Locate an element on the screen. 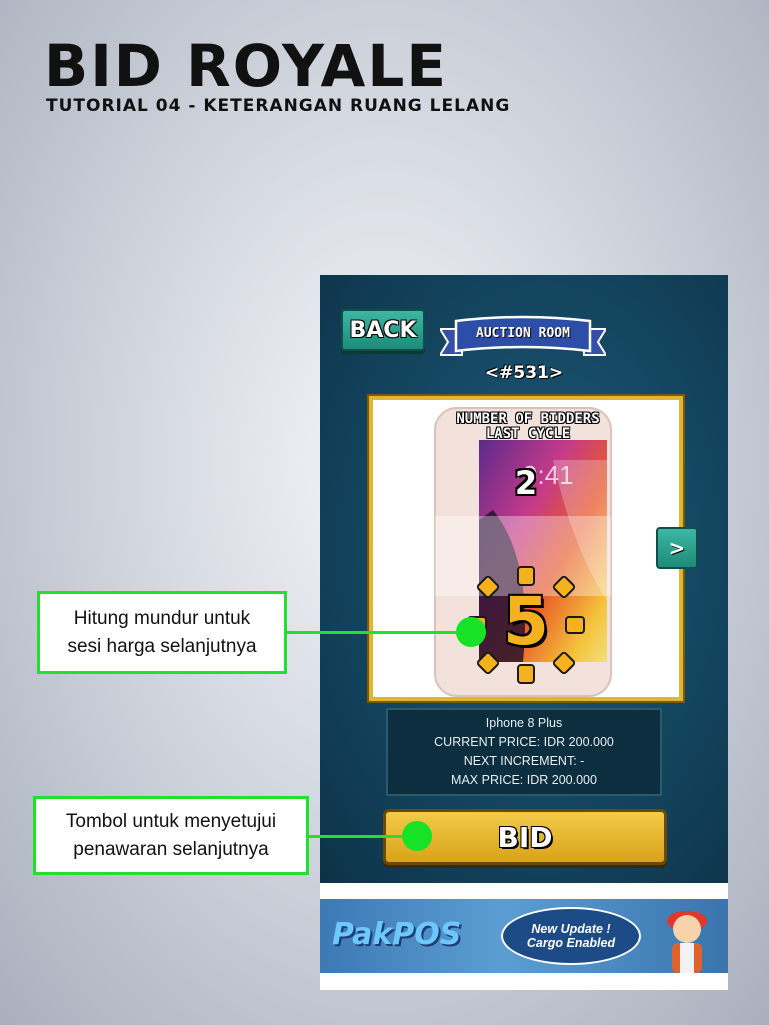 Image resolution: width=769 pixels, height=1025 pixels. ad-bubble-line1: New Update ! is located at coordinates (571, 929).